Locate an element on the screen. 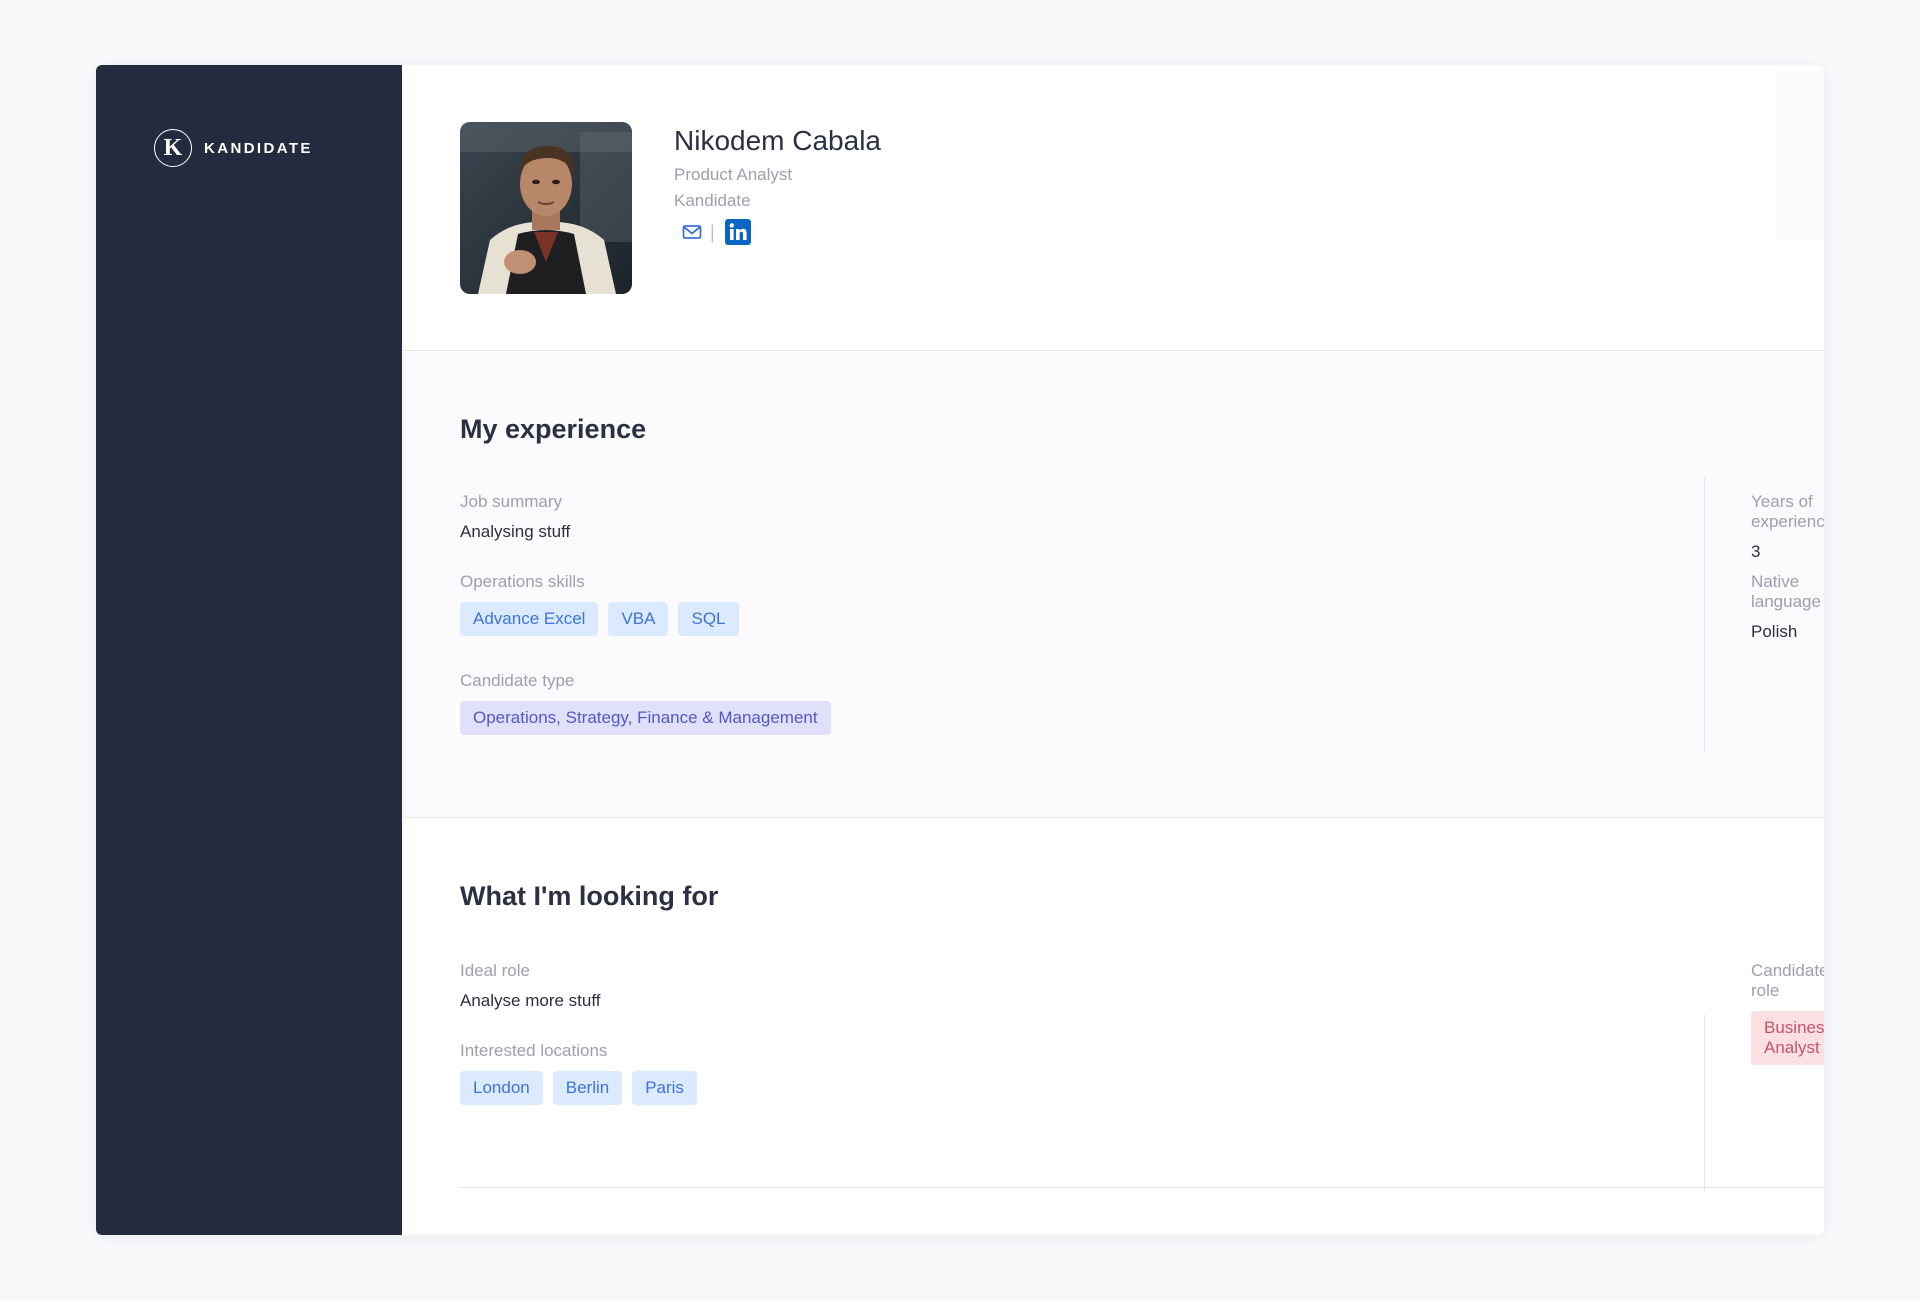  operations-skills-label: Operations skills is located at coordinates (522, 581).